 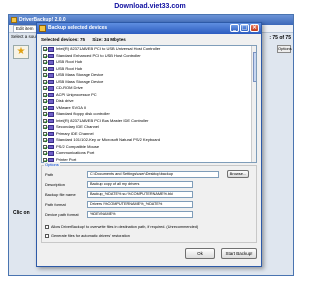 What do you see at coordinates (21, 213) in the screenshot?
I see `side-text: Clic on` at bounding box center [21, 213].